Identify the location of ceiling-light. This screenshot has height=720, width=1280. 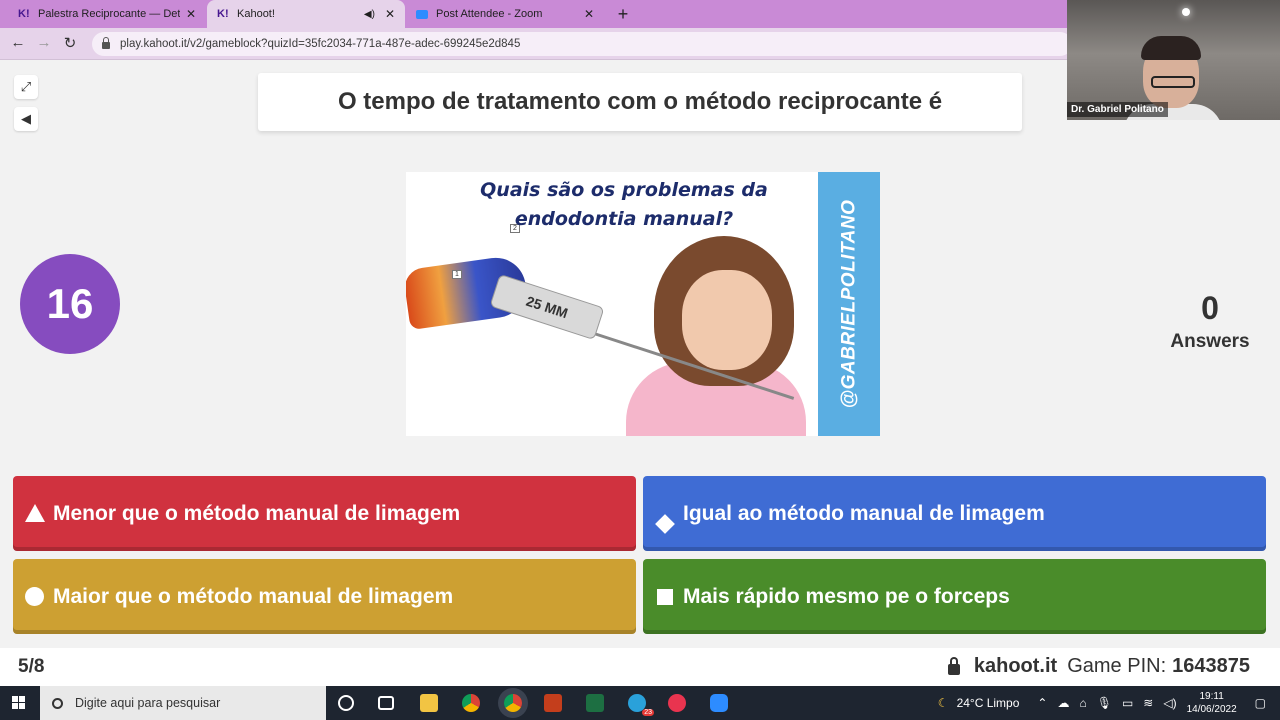
(1186, 12).